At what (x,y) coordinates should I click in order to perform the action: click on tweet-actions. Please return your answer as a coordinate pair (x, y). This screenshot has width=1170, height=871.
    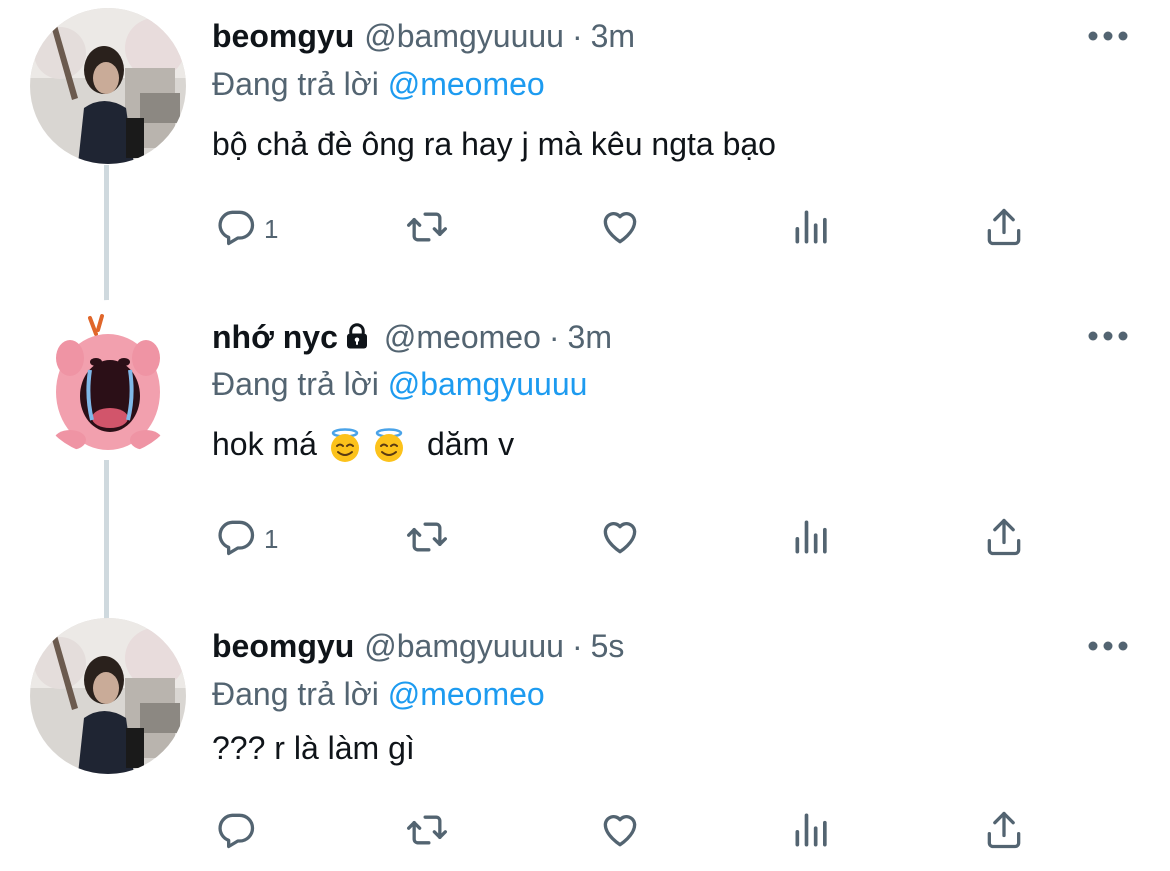
    Looking at the image, I should click on (585, 832).